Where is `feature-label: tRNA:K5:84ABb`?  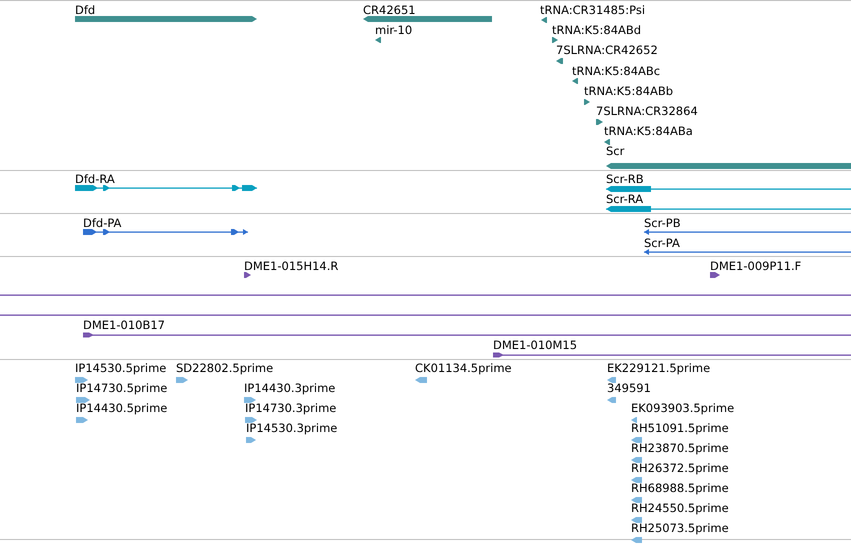 feature-label: tRNA:K5:84ABb is located at coordinates (629, 91).